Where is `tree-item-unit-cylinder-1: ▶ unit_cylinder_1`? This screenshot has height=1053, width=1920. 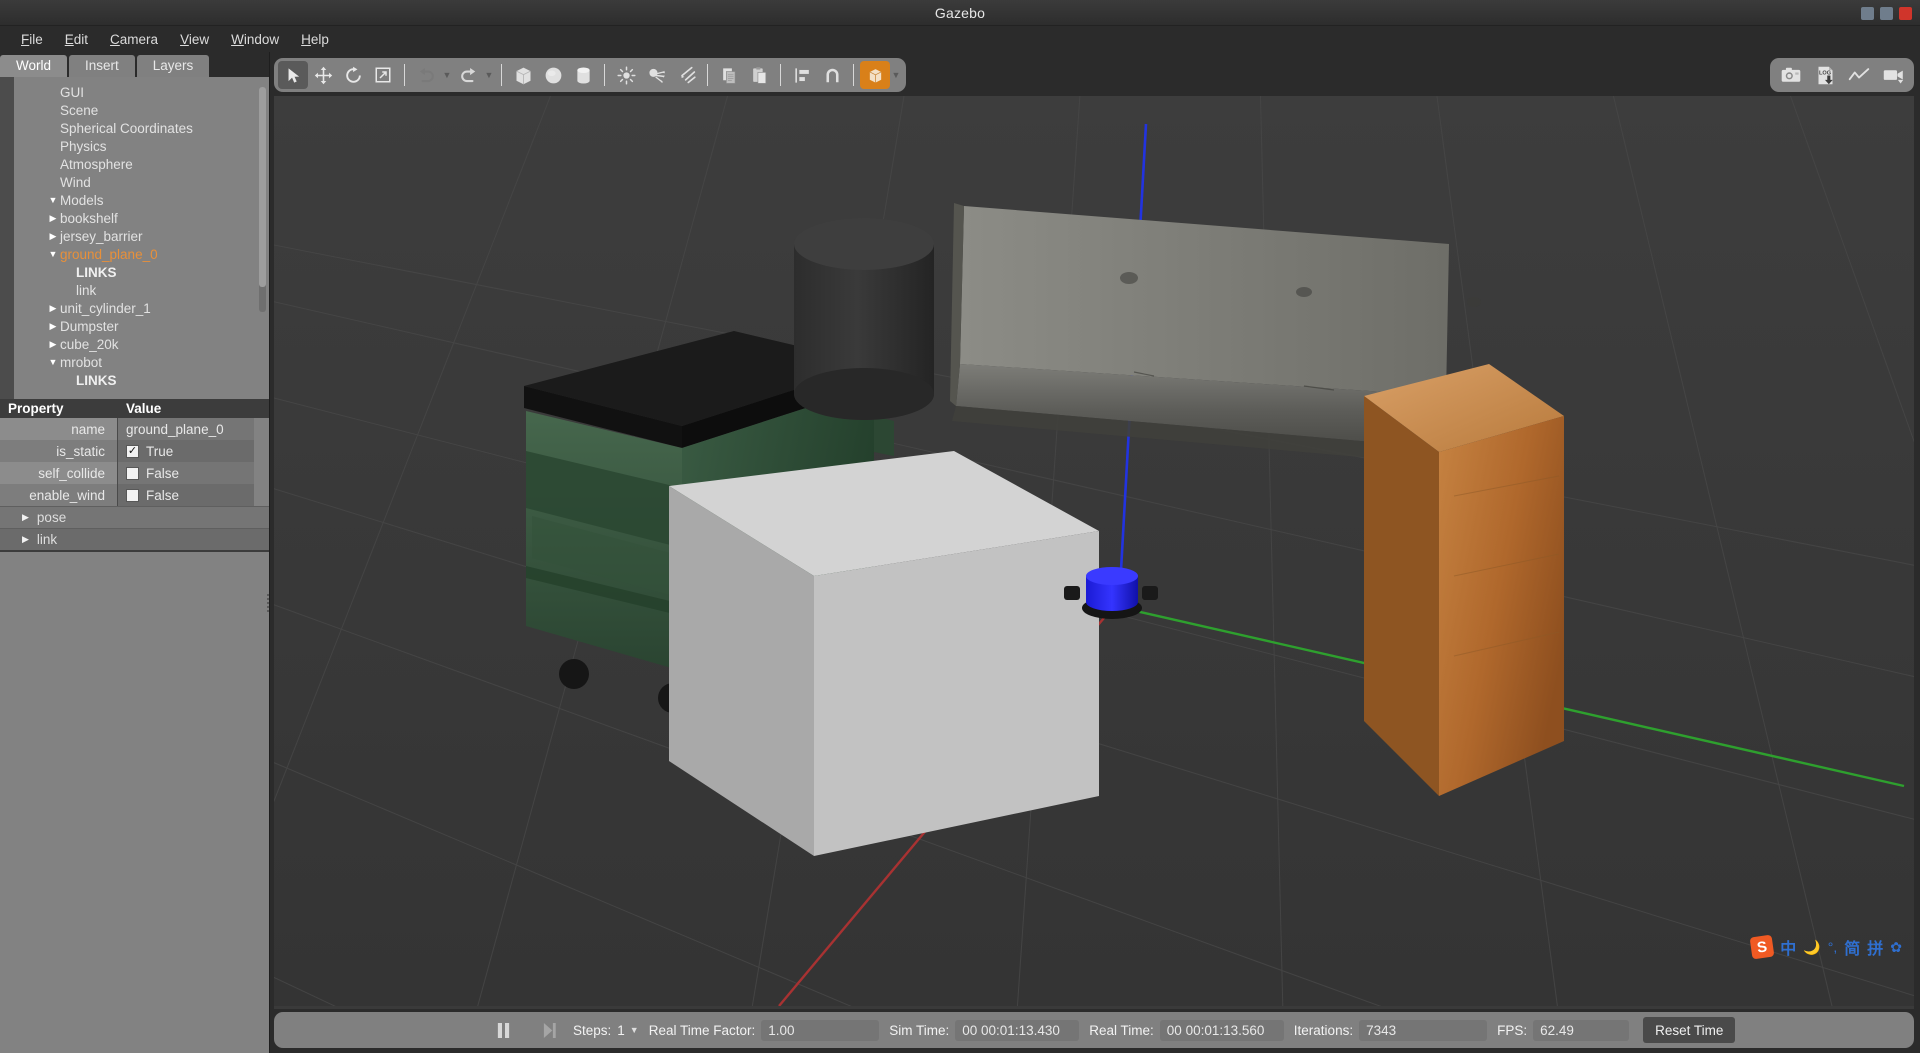
tree-item-unit-cylinder-1: ▶ unit_cylinder_1 is located at coordinates (141, 308).